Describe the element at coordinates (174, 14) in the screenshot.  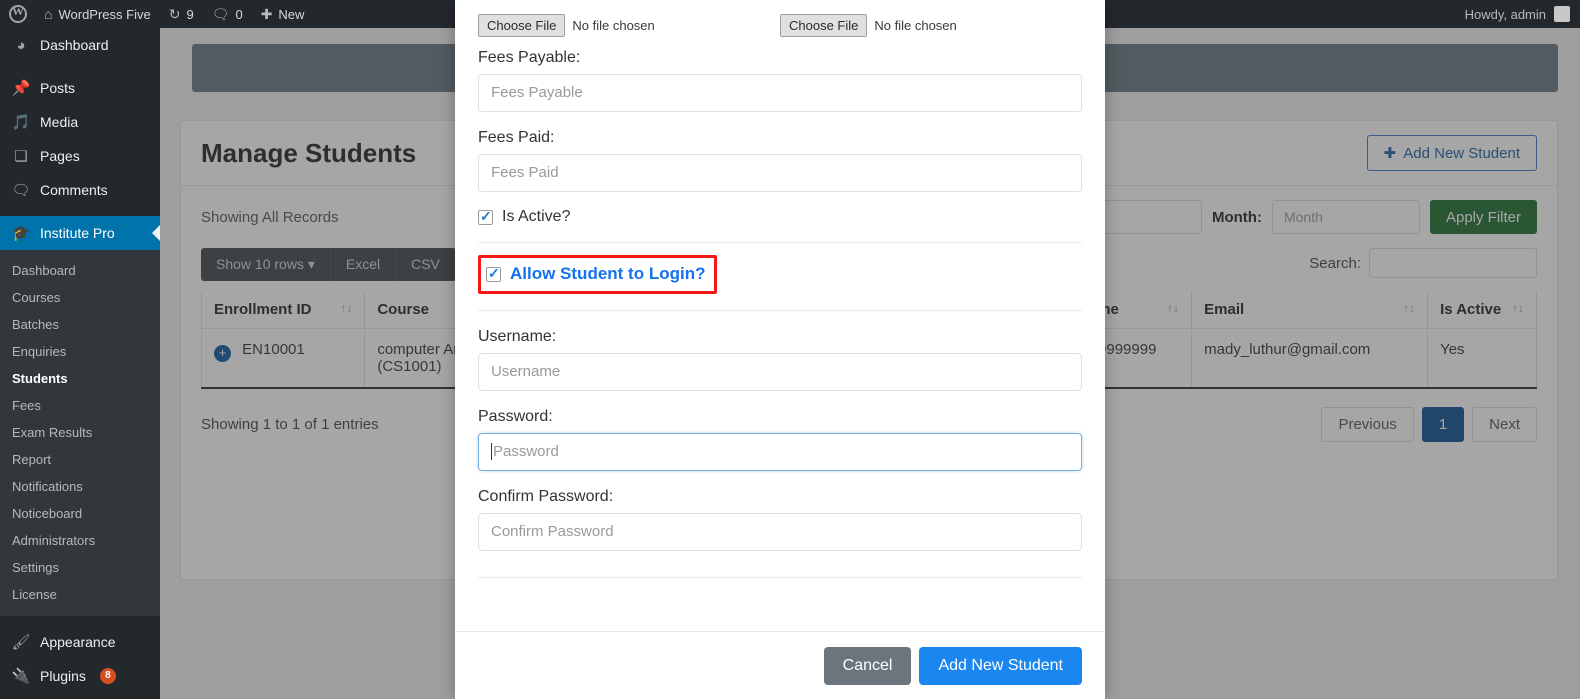
I see `updates-icon: ↻` at that location.